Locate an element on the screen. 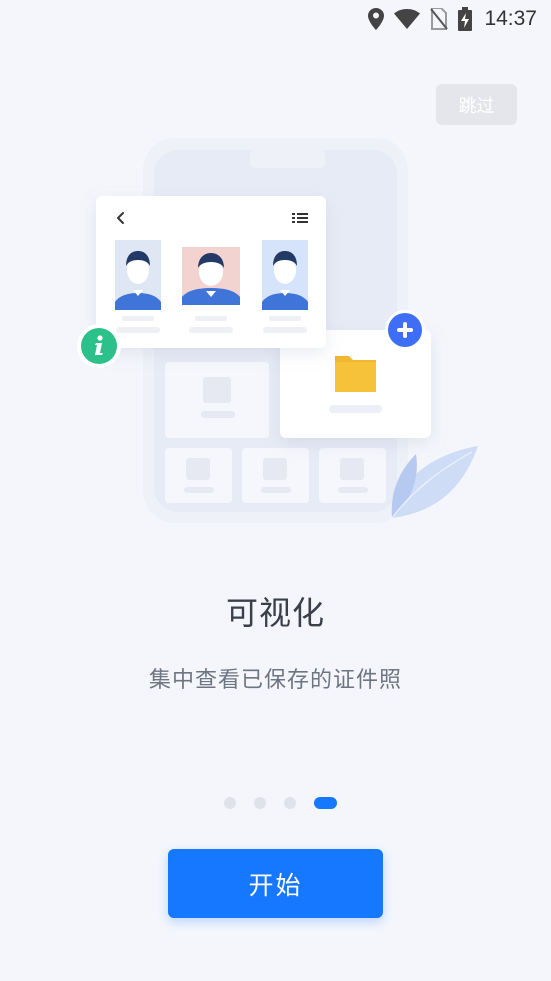 This screenshot has width=551, height=981. wifi-icon is located at coordinates (407, 19).